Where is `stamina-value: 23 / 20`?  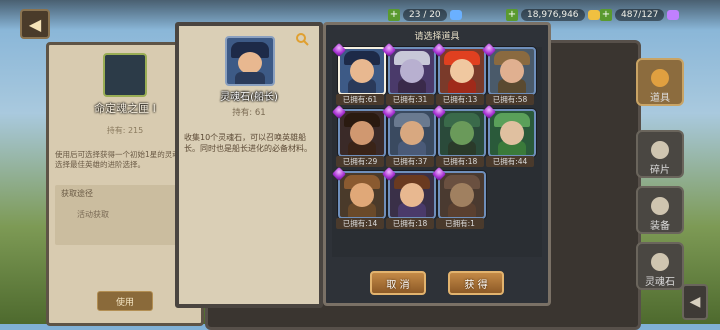 stamina-value: 23 / 20 is located at coordinates (425, 15).